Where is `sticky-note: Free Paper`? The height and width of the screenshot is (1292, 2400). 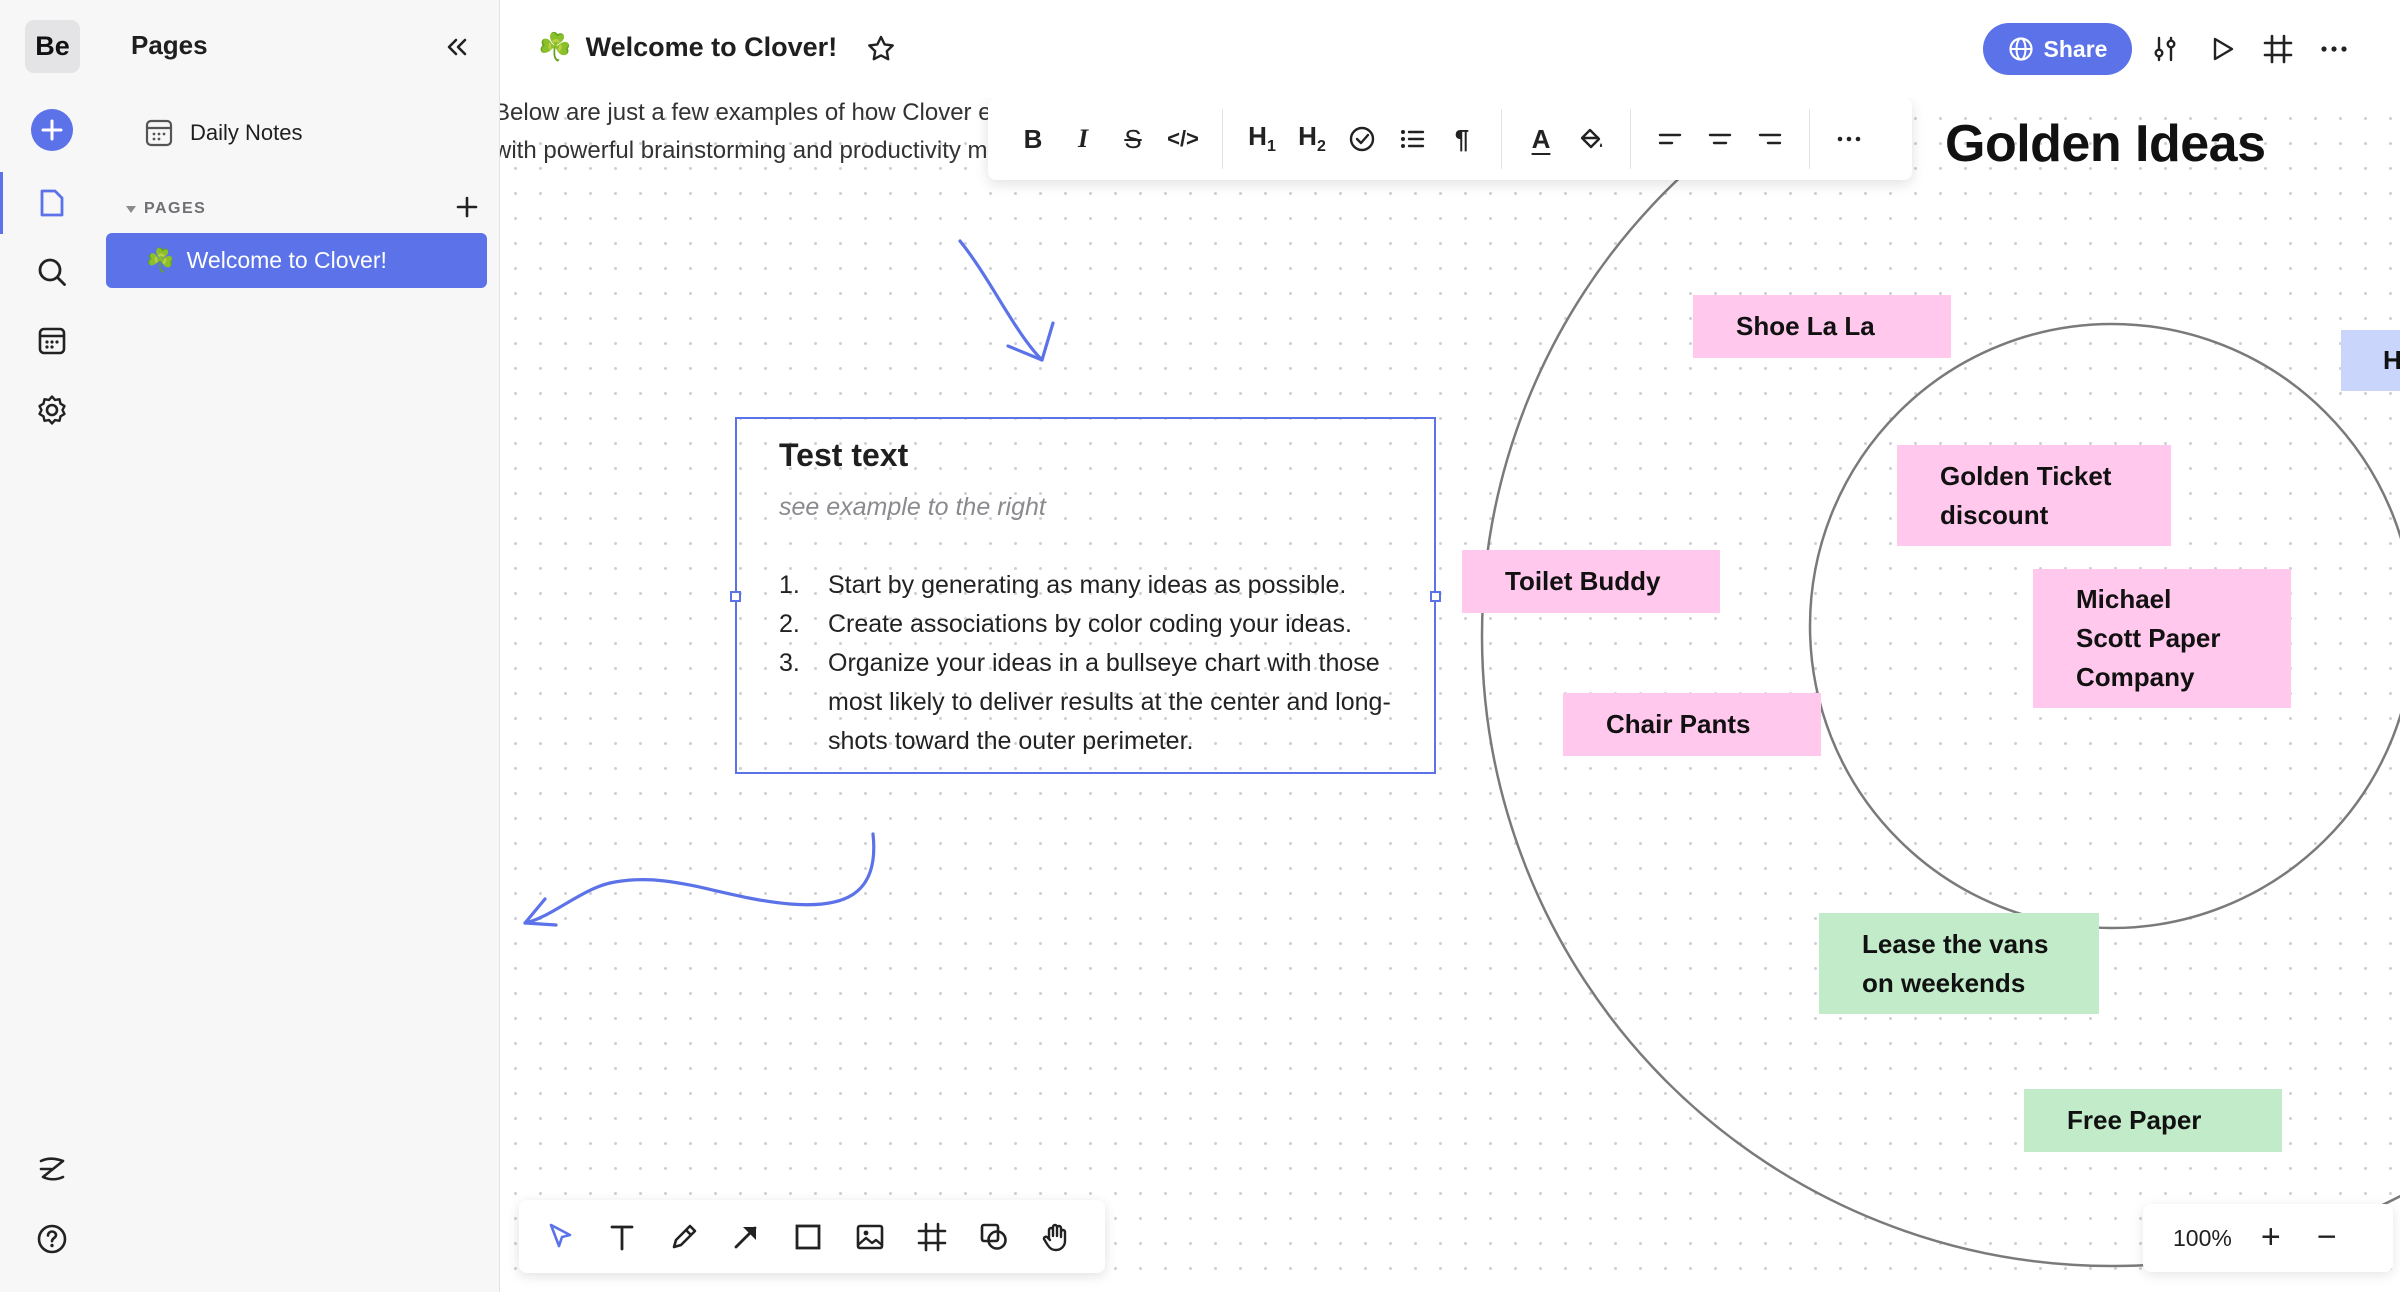 sticky-note: Free Paper is located at coordinates (2153, 1120).